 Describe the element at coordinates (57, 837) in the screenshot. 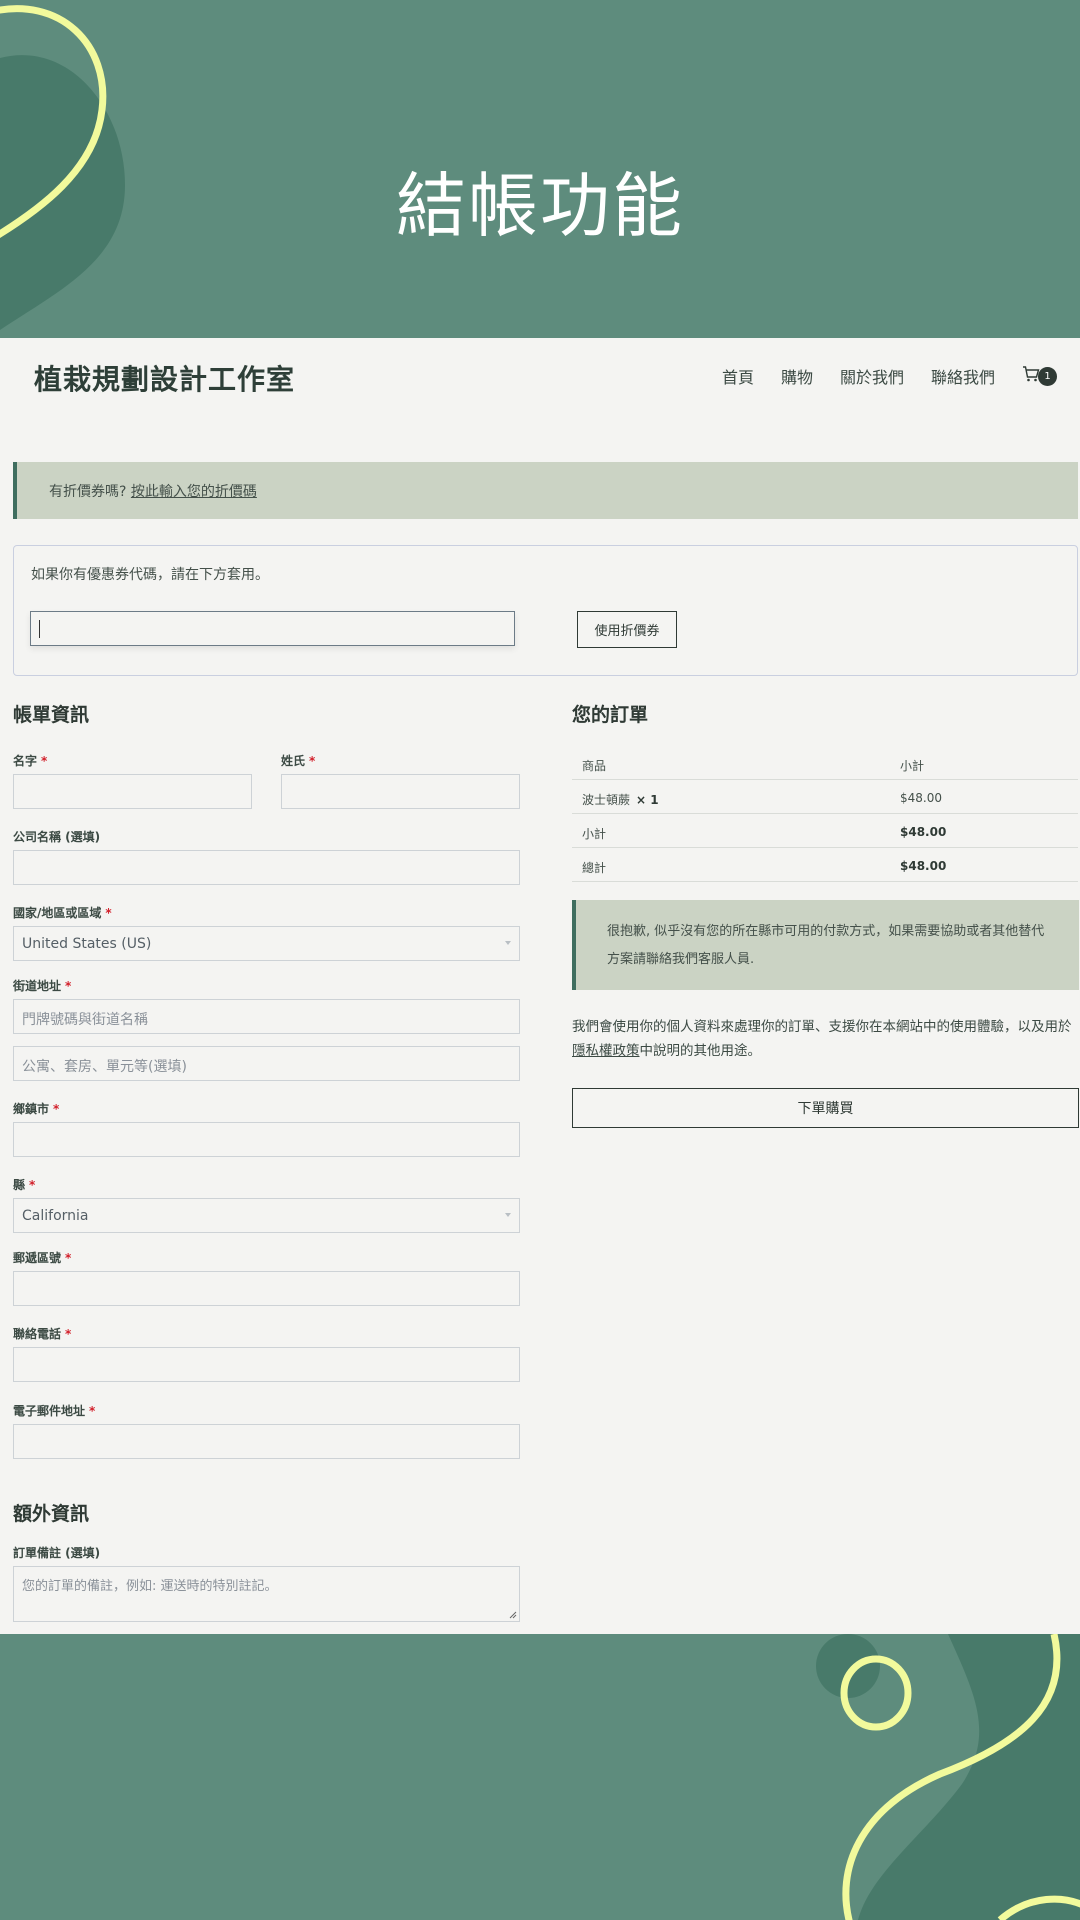

I see `company-label: 公司名稱 (選填)` at that location.